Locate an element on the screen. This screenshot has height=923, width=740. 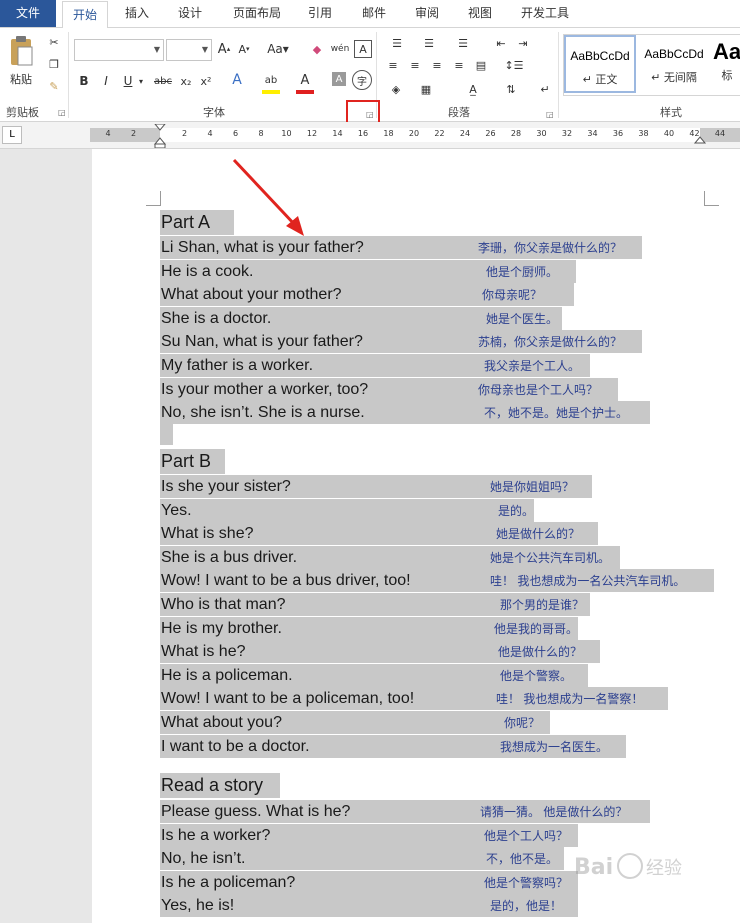
chinese-translation: 你母亲也是个工人吗？ is located at coordinates (538, 389).